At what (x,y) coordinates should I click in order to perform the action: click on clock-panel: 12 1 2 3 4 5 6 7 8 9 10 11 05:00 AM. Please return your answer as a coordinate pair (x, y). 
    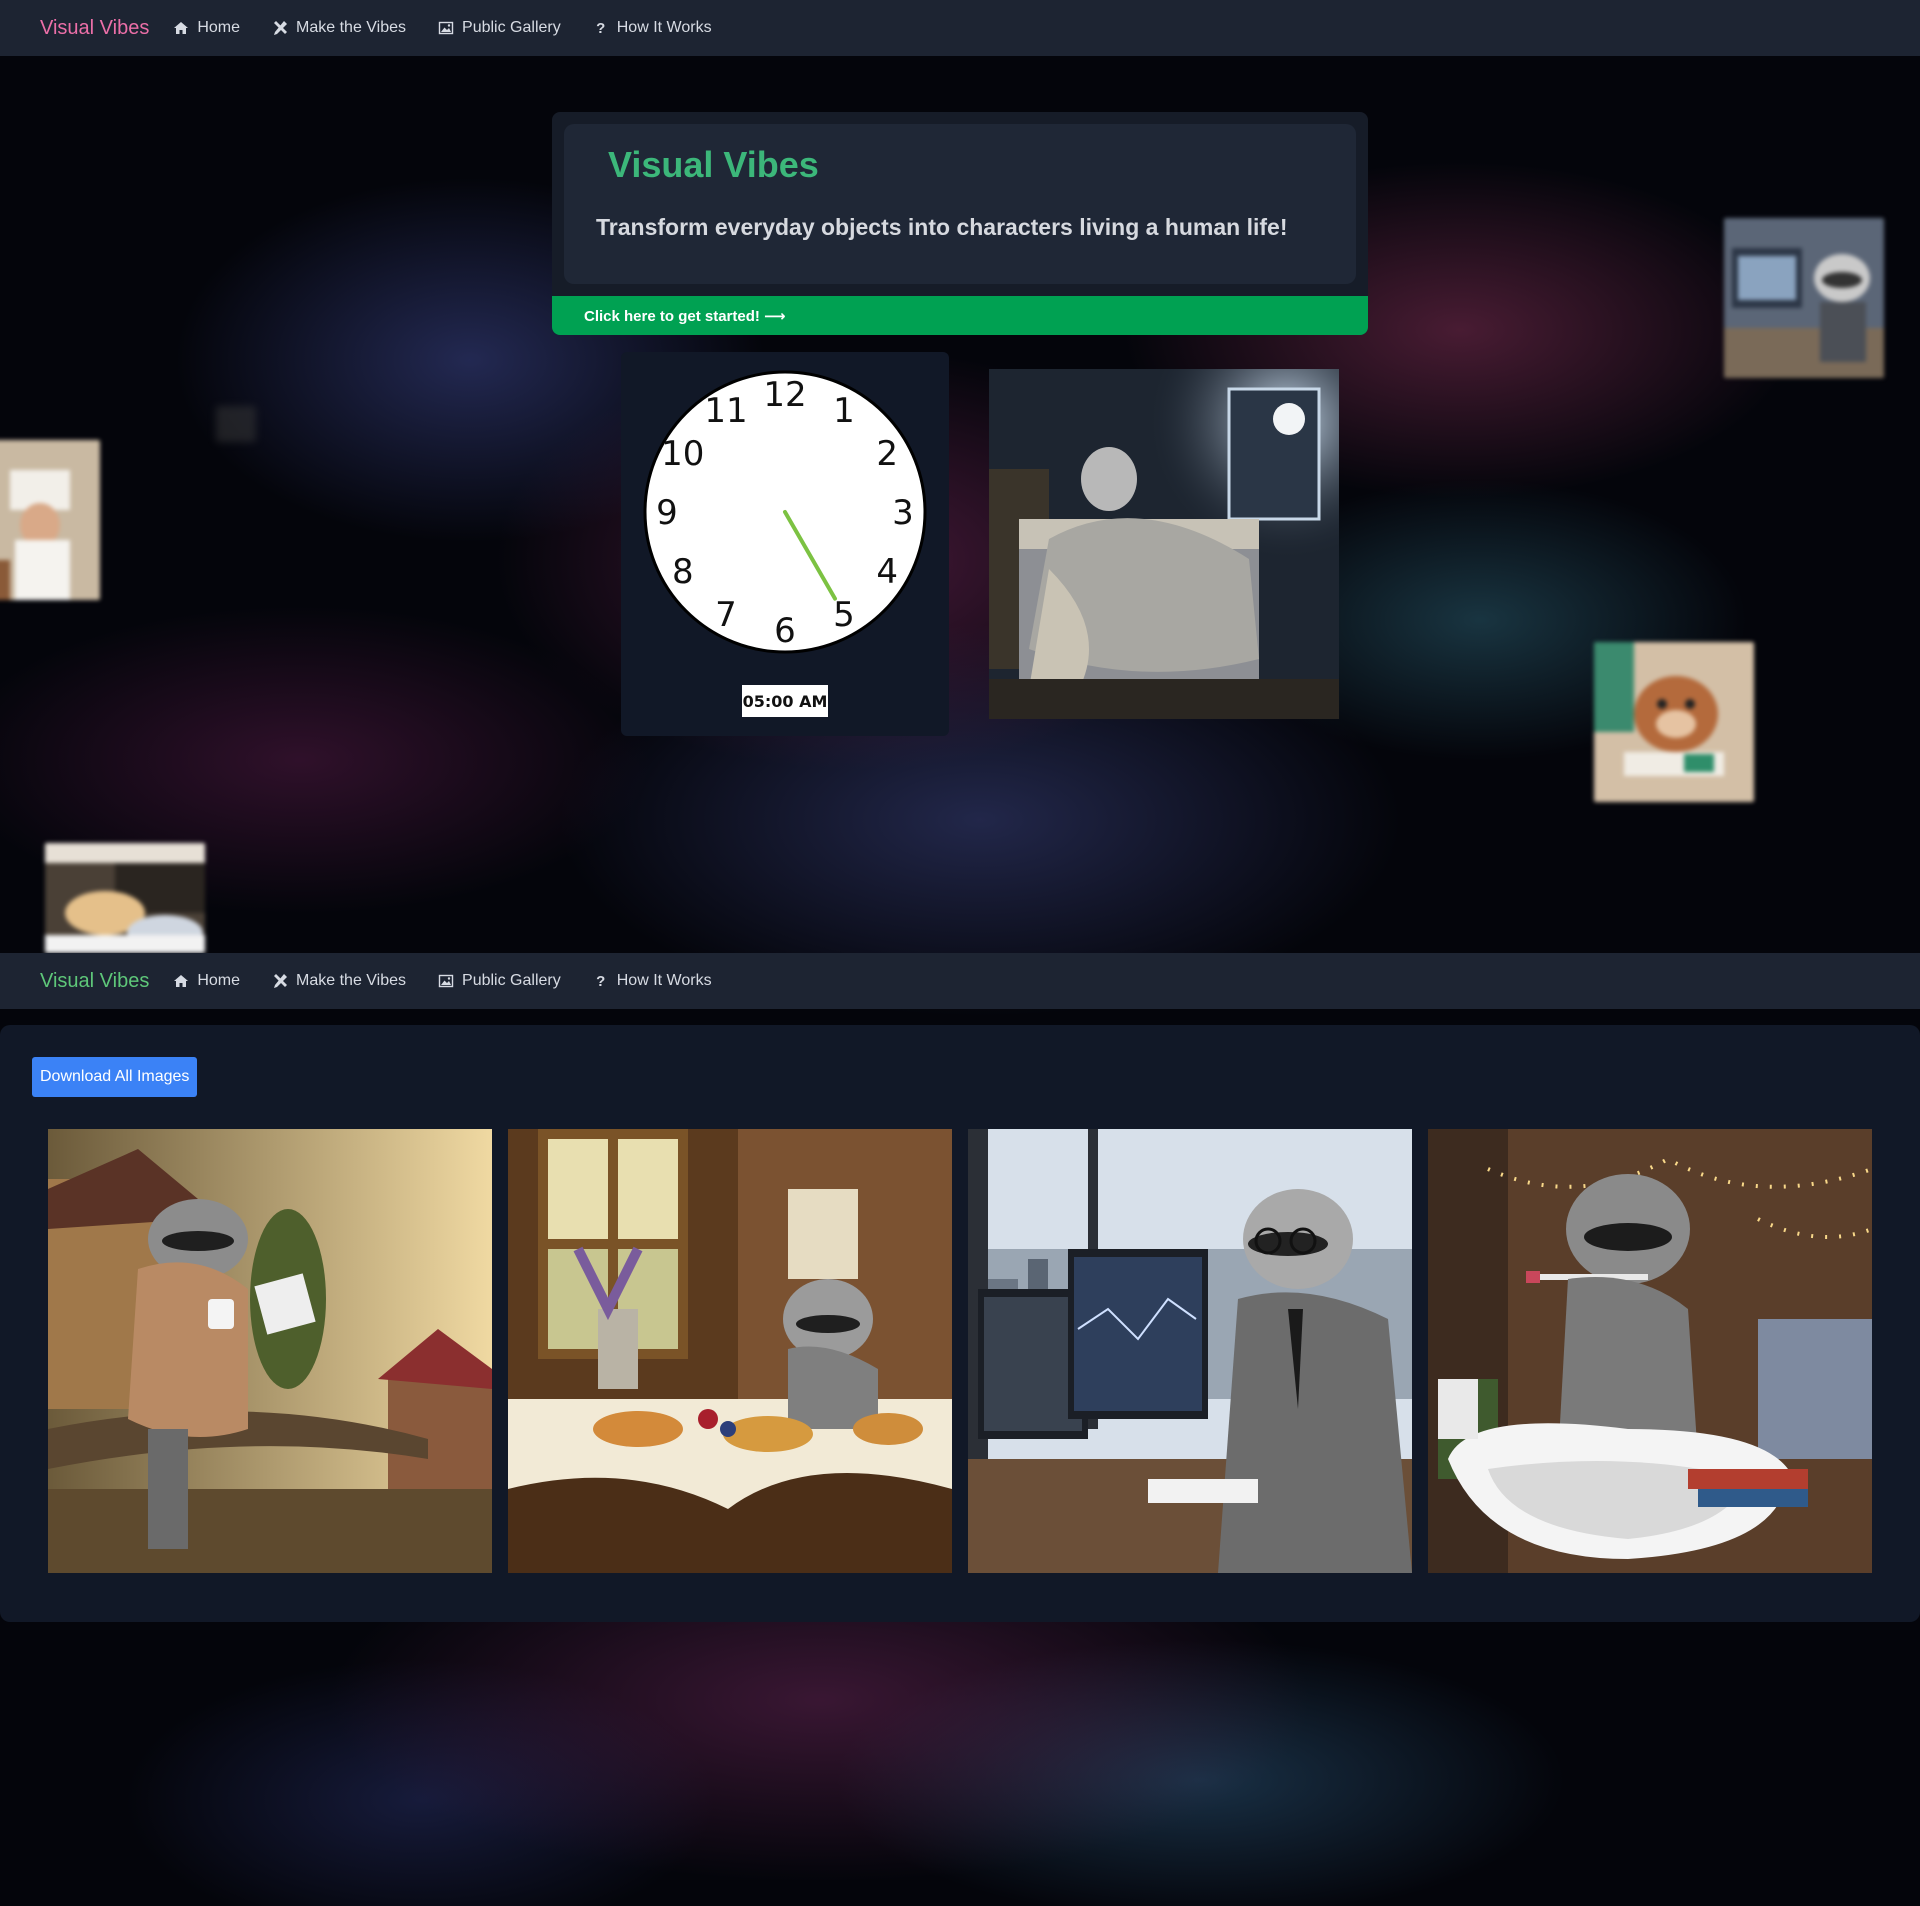
    Looking at the image, I should click on (785, 544).